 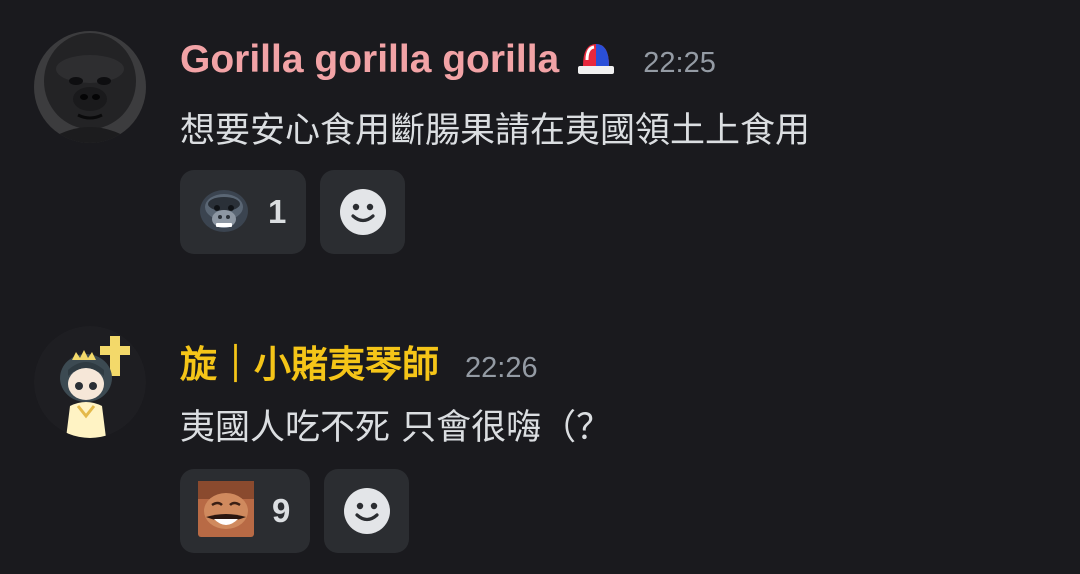 I want to click on message-content: 想要安心食用斷腸果請在夷國領土上食用, so click(x=495, y=131).